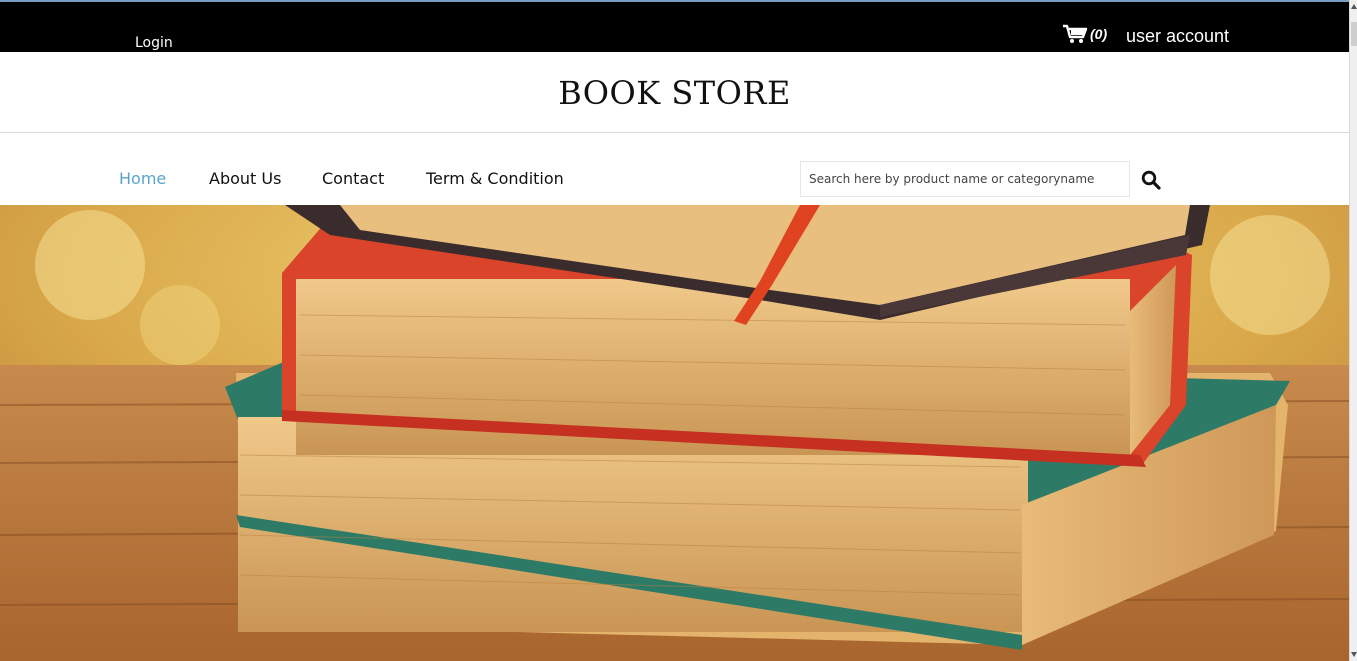 The width and height of the screenshot is (1357, 661). I want to click on site-title: BOOK STORE, so click(674, 93).